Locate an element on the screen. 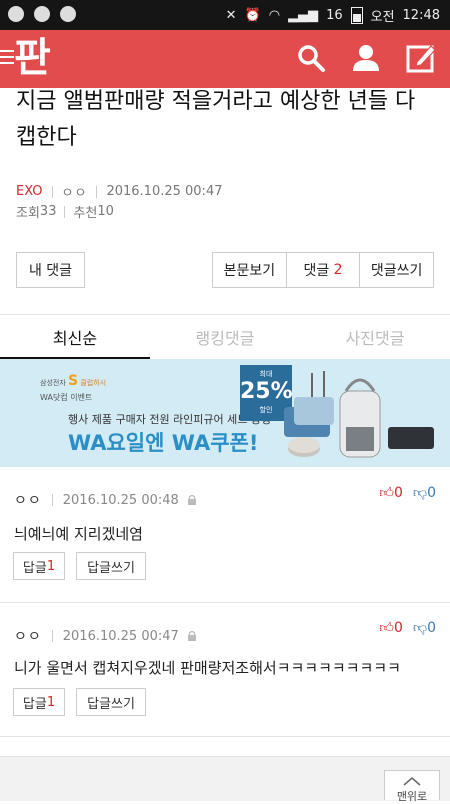 The image size is (450, 804). banner-brand-name: 삼성전자 is located at coordinates (53, 383).